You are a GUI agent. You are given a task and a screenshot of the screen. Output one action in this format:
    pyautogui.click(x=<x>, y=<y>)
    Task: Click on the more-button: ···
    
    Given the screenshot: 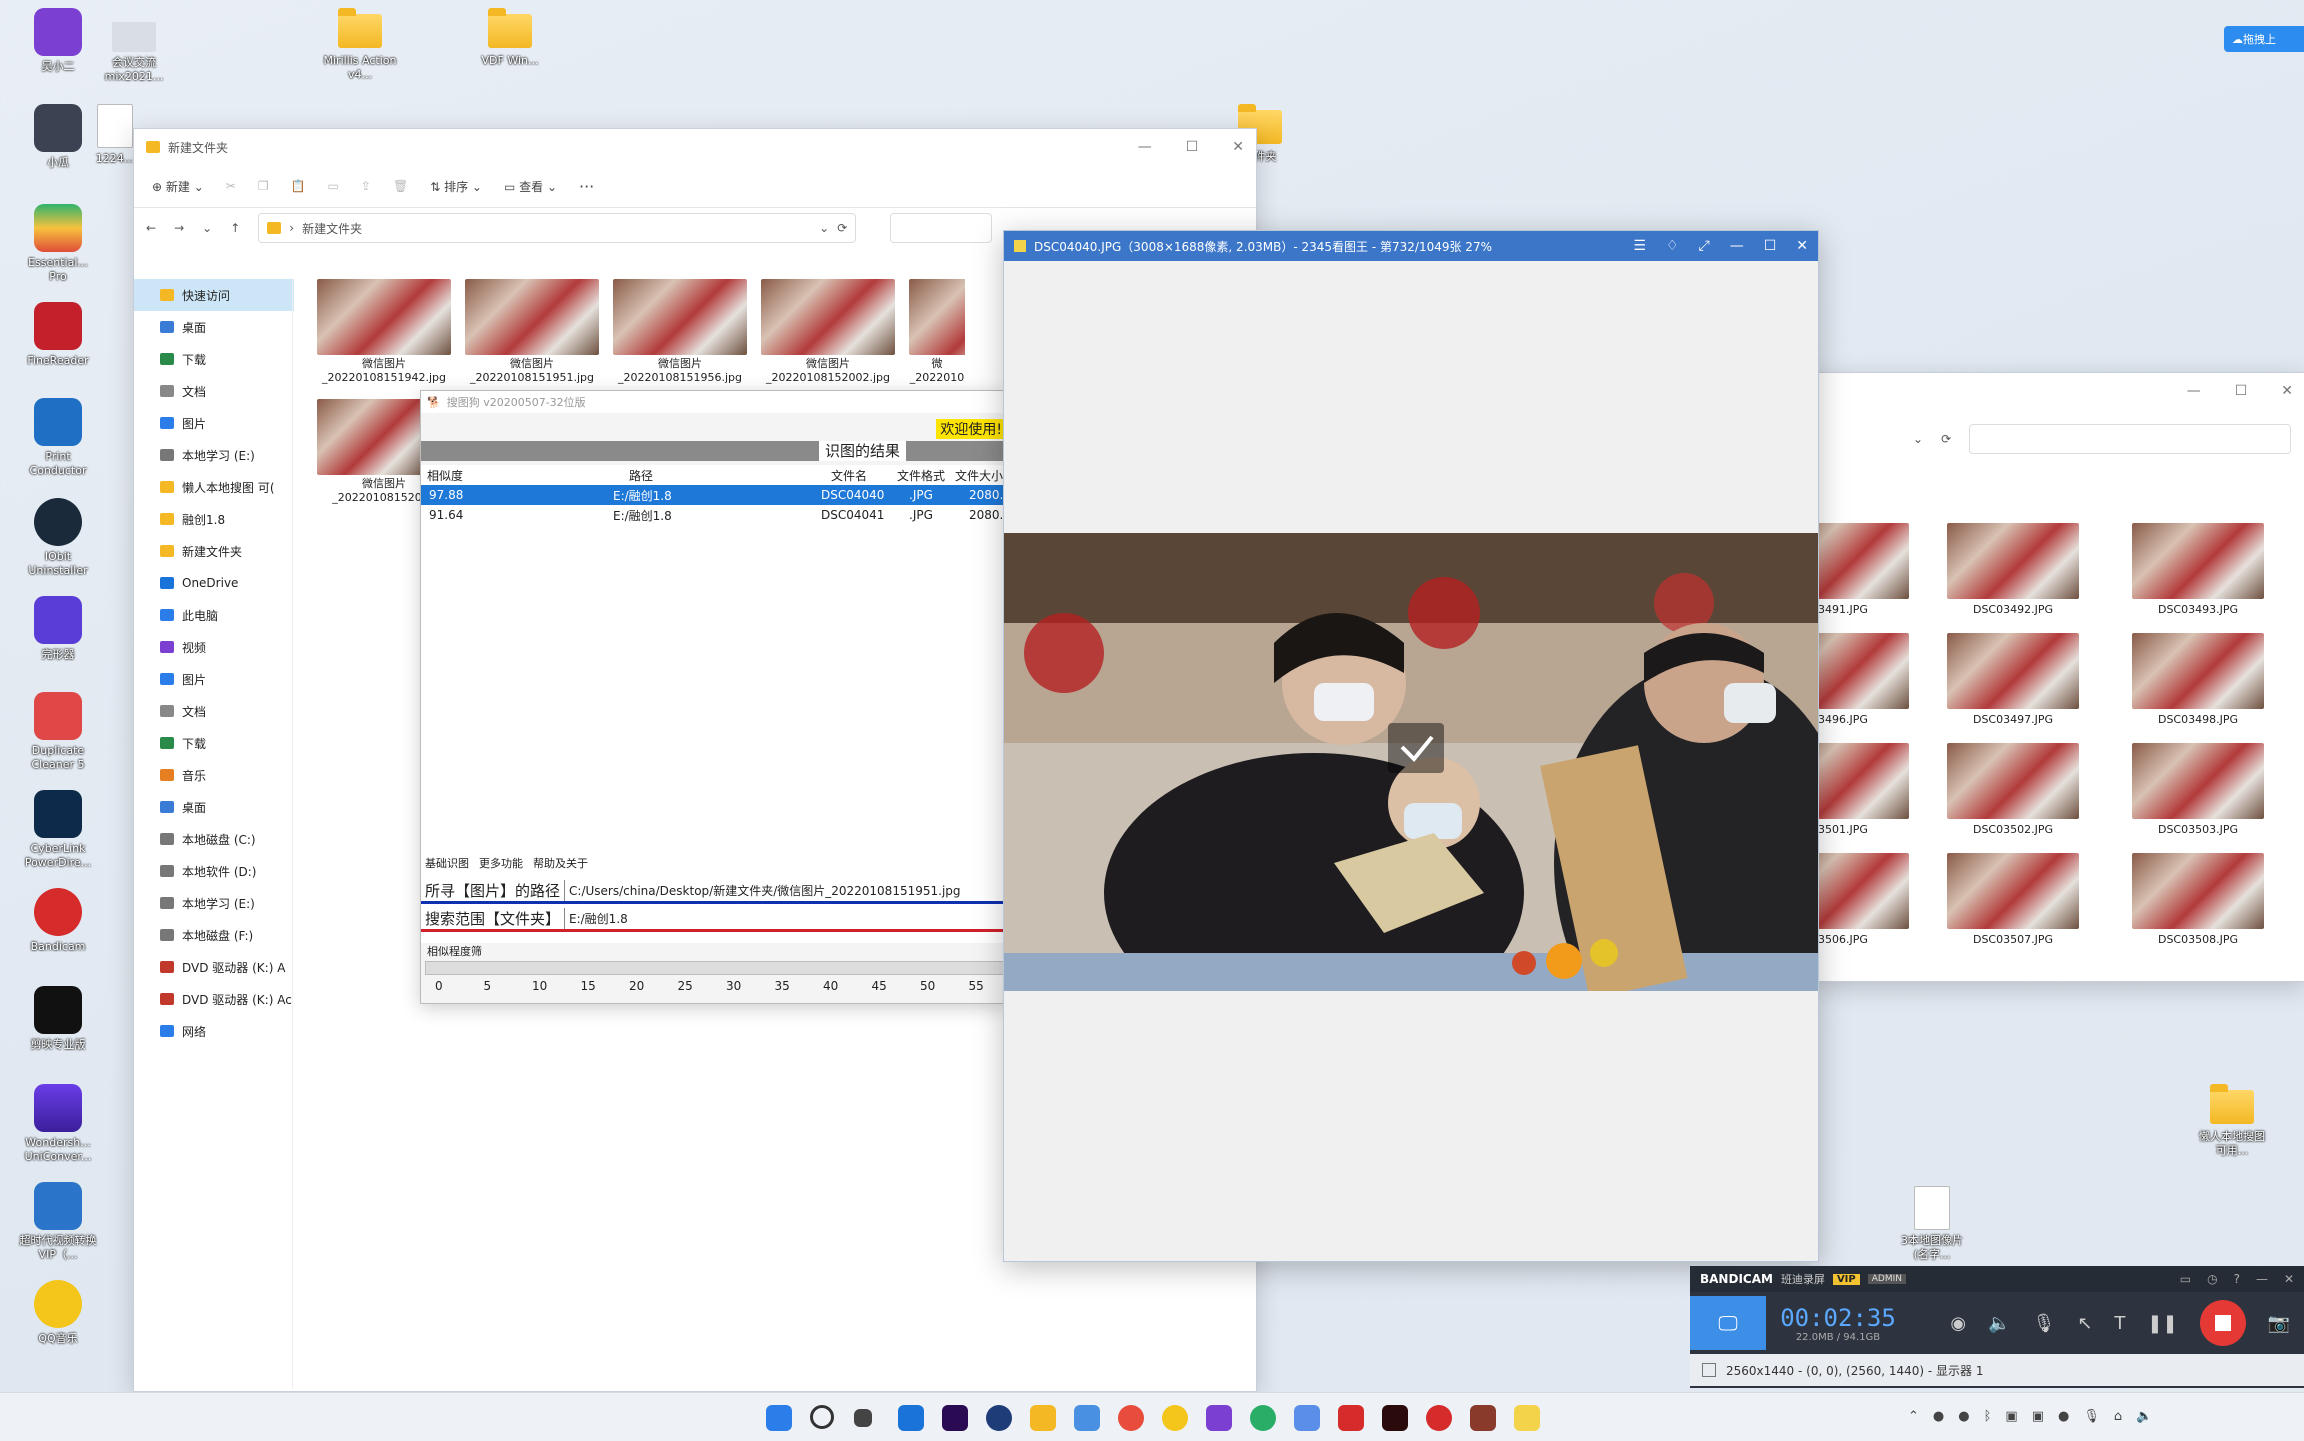 What is the action you would take?
    pyautogui.click(x=586, y=186)
    